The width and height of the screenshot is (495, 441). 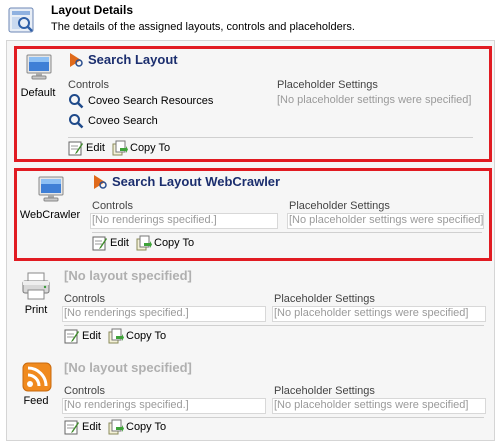 I want to click on layout-name: Search Layout WebCrawler, so click(x=196, y=181).